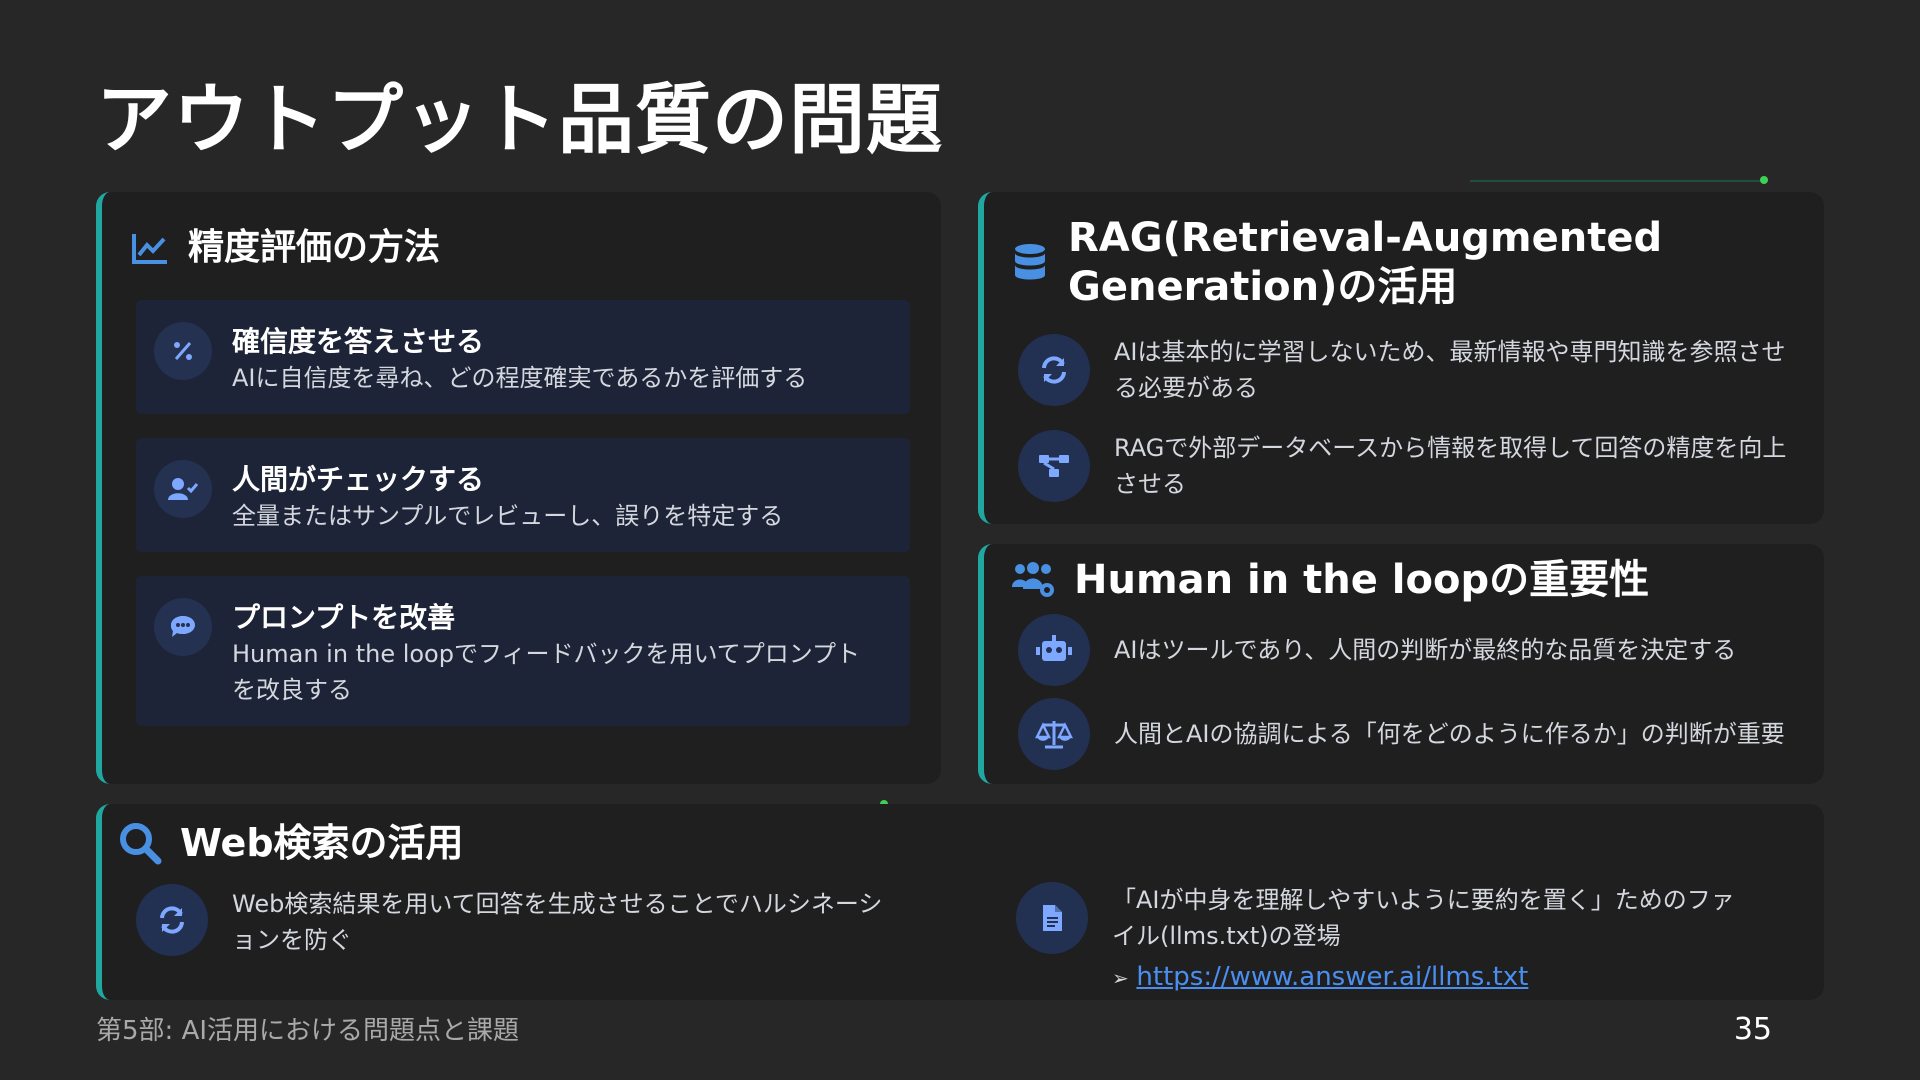 This screenshot has width=1920, height=1080. Describe the element at coordinates (1030, 263) in the screenshot. I see `database-icon` at that location.